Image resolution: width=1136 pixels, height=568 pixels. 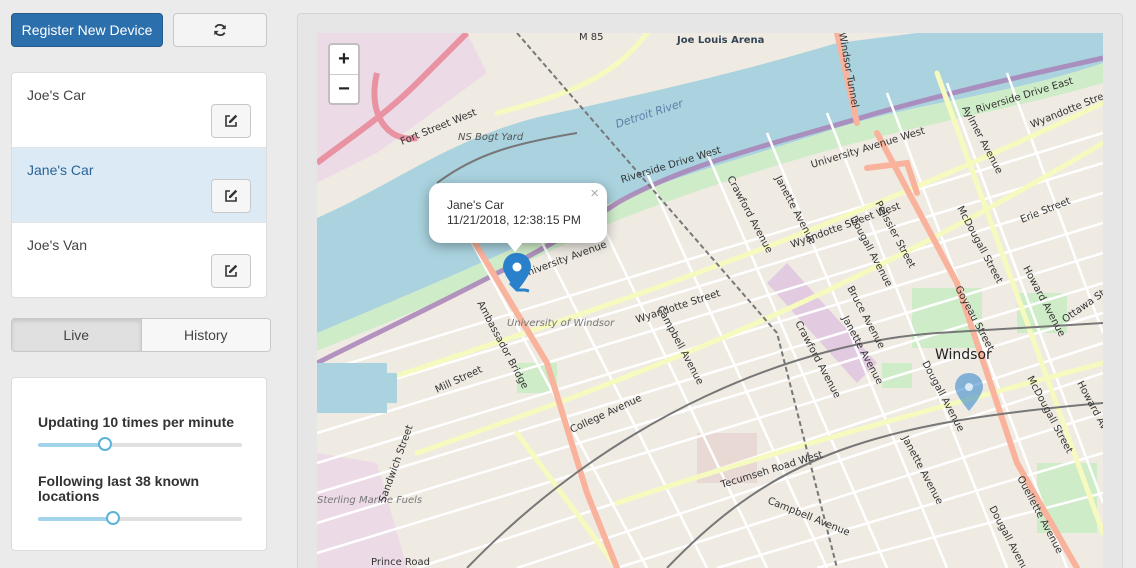 What do you see at coordinates (76, 335) in the screenshot?
I see `live-tab: Live` at bounding box center [76, 335].